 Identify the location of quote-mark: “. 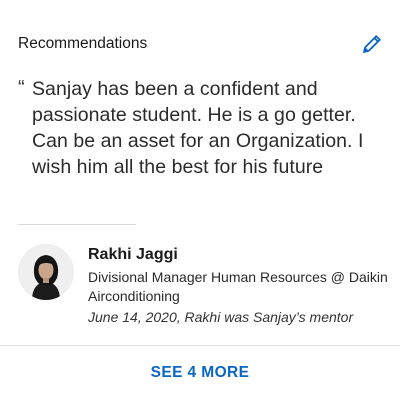
(21, 88).